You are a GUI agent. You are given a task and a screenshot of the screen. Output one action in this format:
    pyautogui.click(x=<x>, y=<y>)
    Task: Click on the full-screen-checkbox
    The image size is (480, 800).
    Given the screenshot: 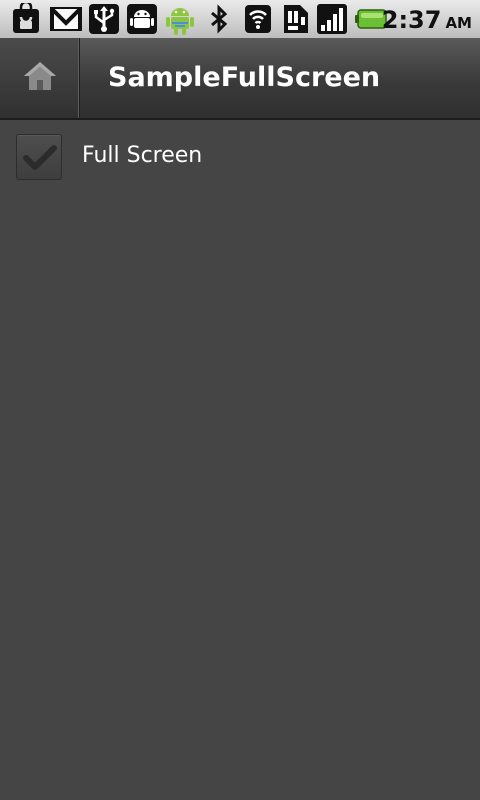 What is the action you would take?
    pyautogui.click(x=39, y=157)
    